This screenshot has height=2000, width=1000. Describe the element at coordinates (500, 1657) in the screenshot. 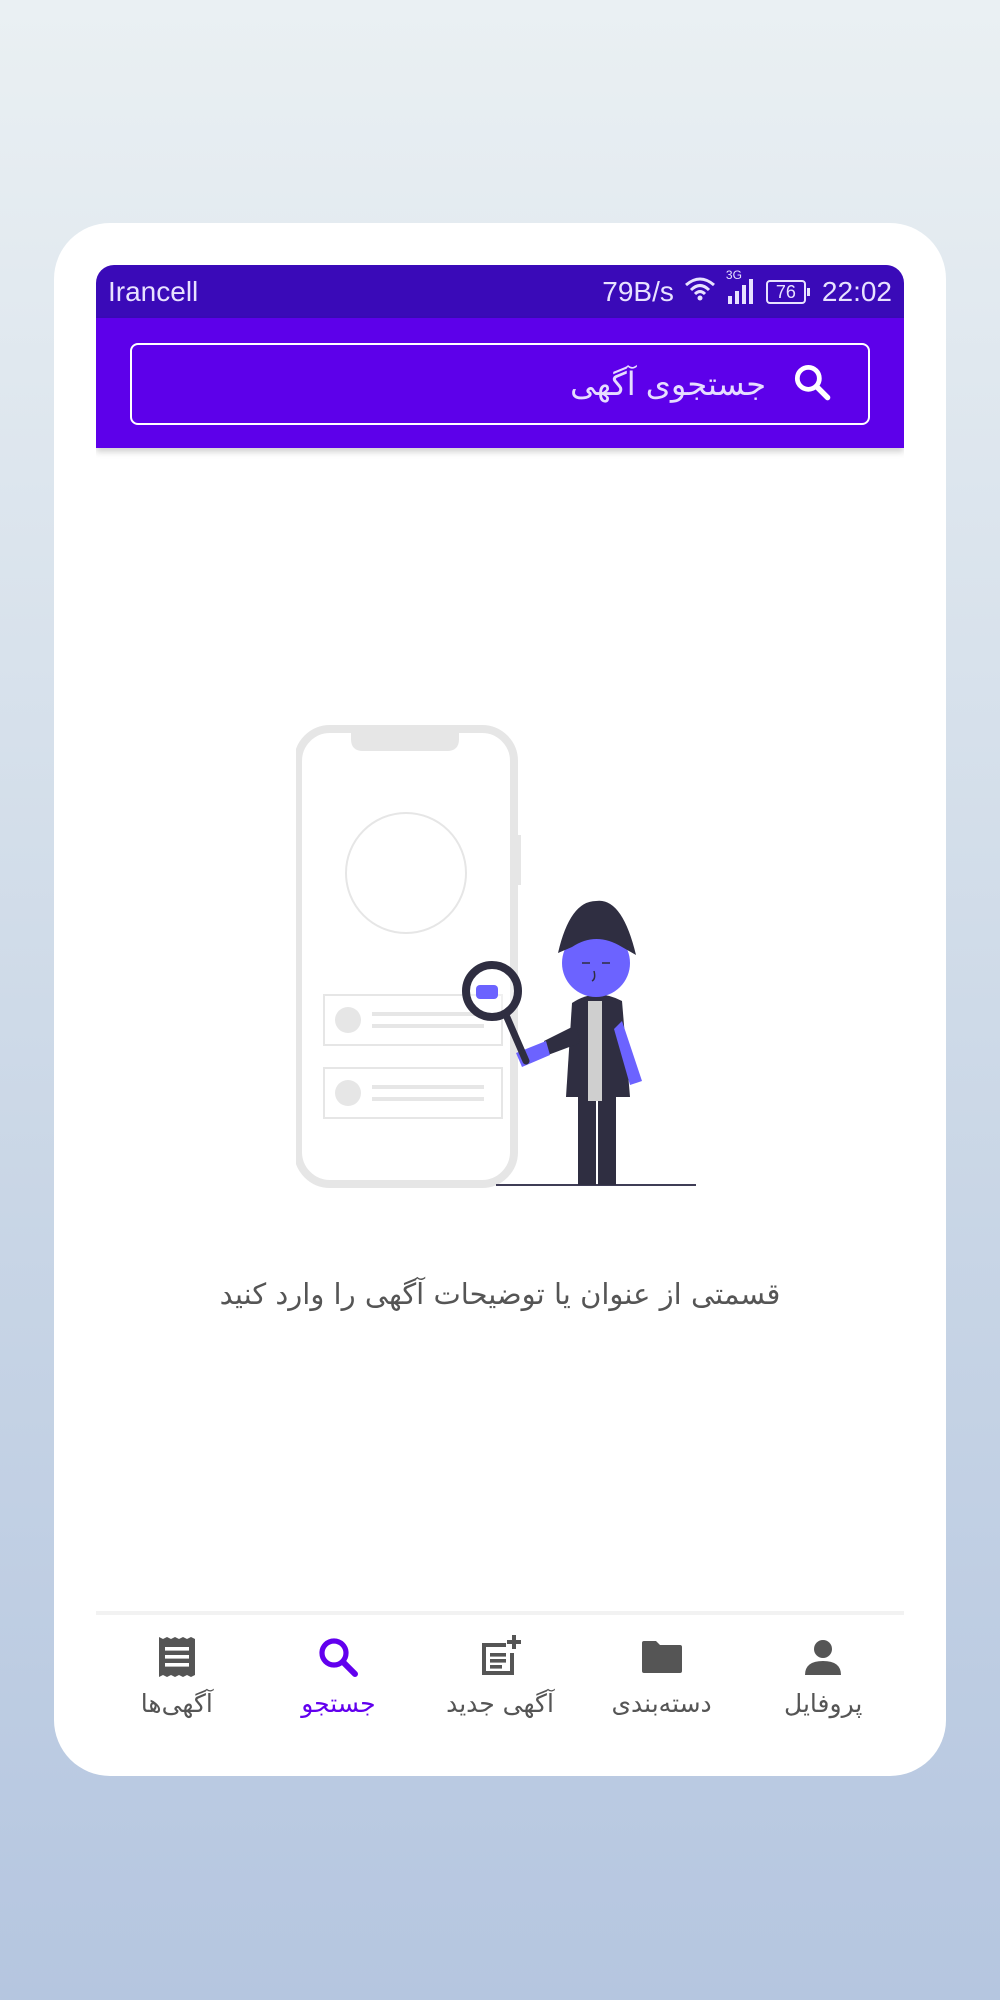

I see `new-post-icon` at that location.